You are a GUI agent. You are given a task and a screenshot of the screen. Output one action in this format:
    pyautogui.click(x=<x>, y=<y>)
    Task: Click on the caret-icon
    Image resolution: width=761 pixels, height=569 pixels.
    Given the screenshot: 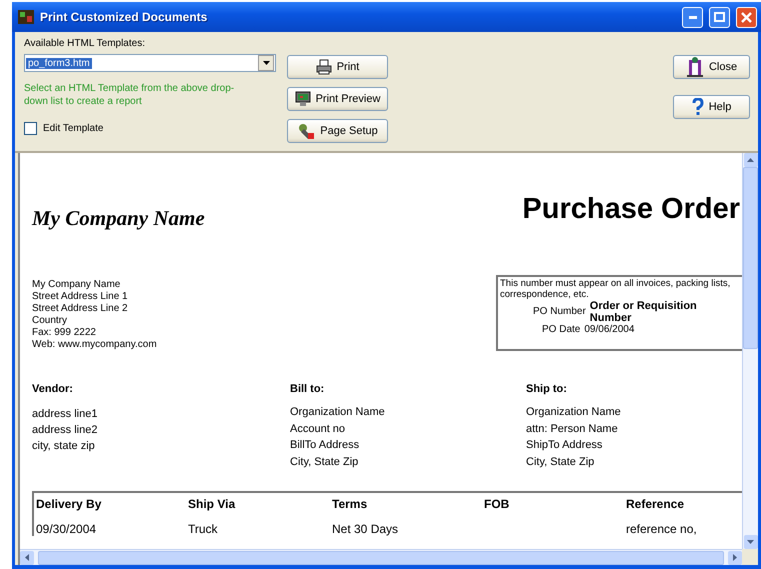 What is the action you would take?
    pyautogui.click(x=266, y=63)
    